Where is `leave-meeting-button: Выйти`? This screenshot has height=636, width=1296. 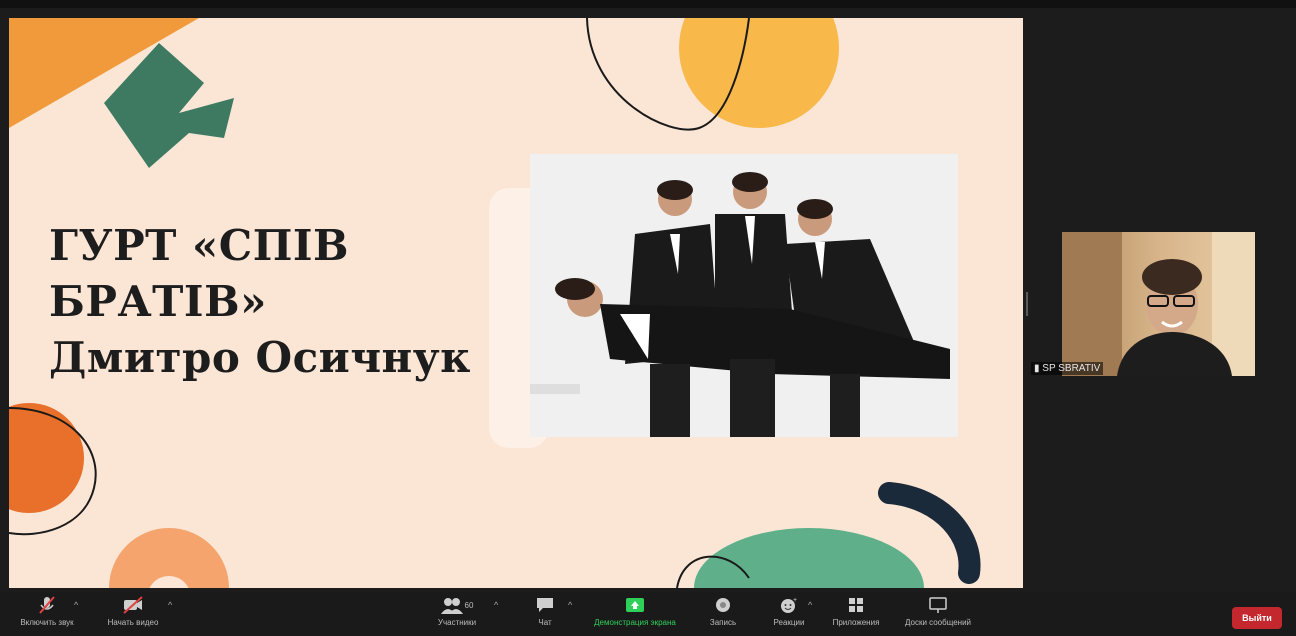 leave-meeting-button: Выйти is located at coordinates (1257, 618).